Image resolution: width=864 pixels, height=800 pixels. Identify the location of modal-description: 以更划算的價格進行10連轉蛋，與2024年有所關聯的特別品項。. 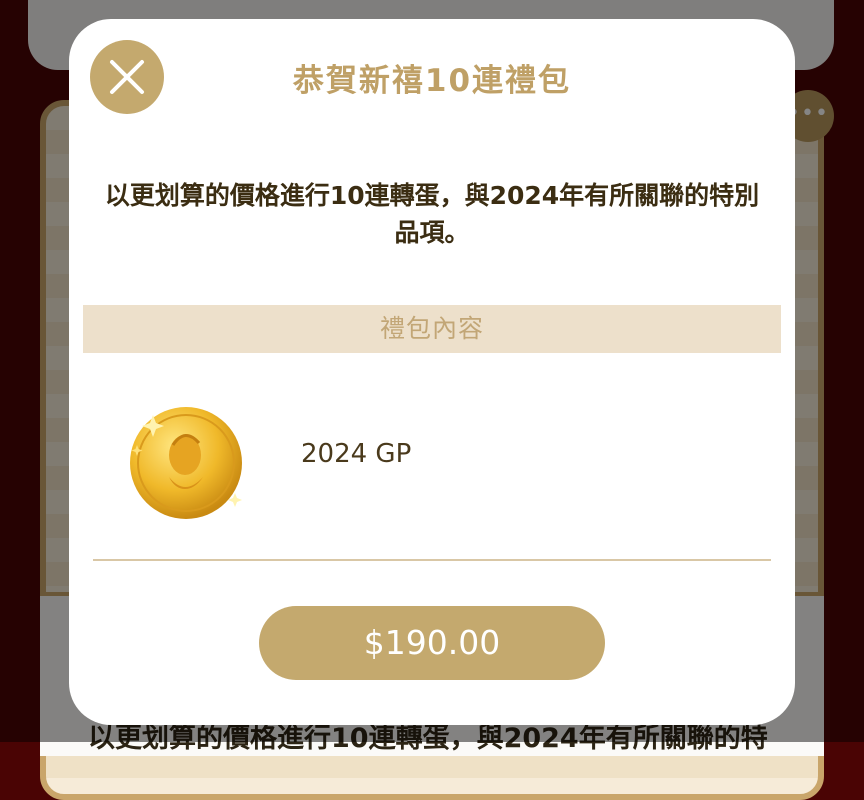
(432, 214).